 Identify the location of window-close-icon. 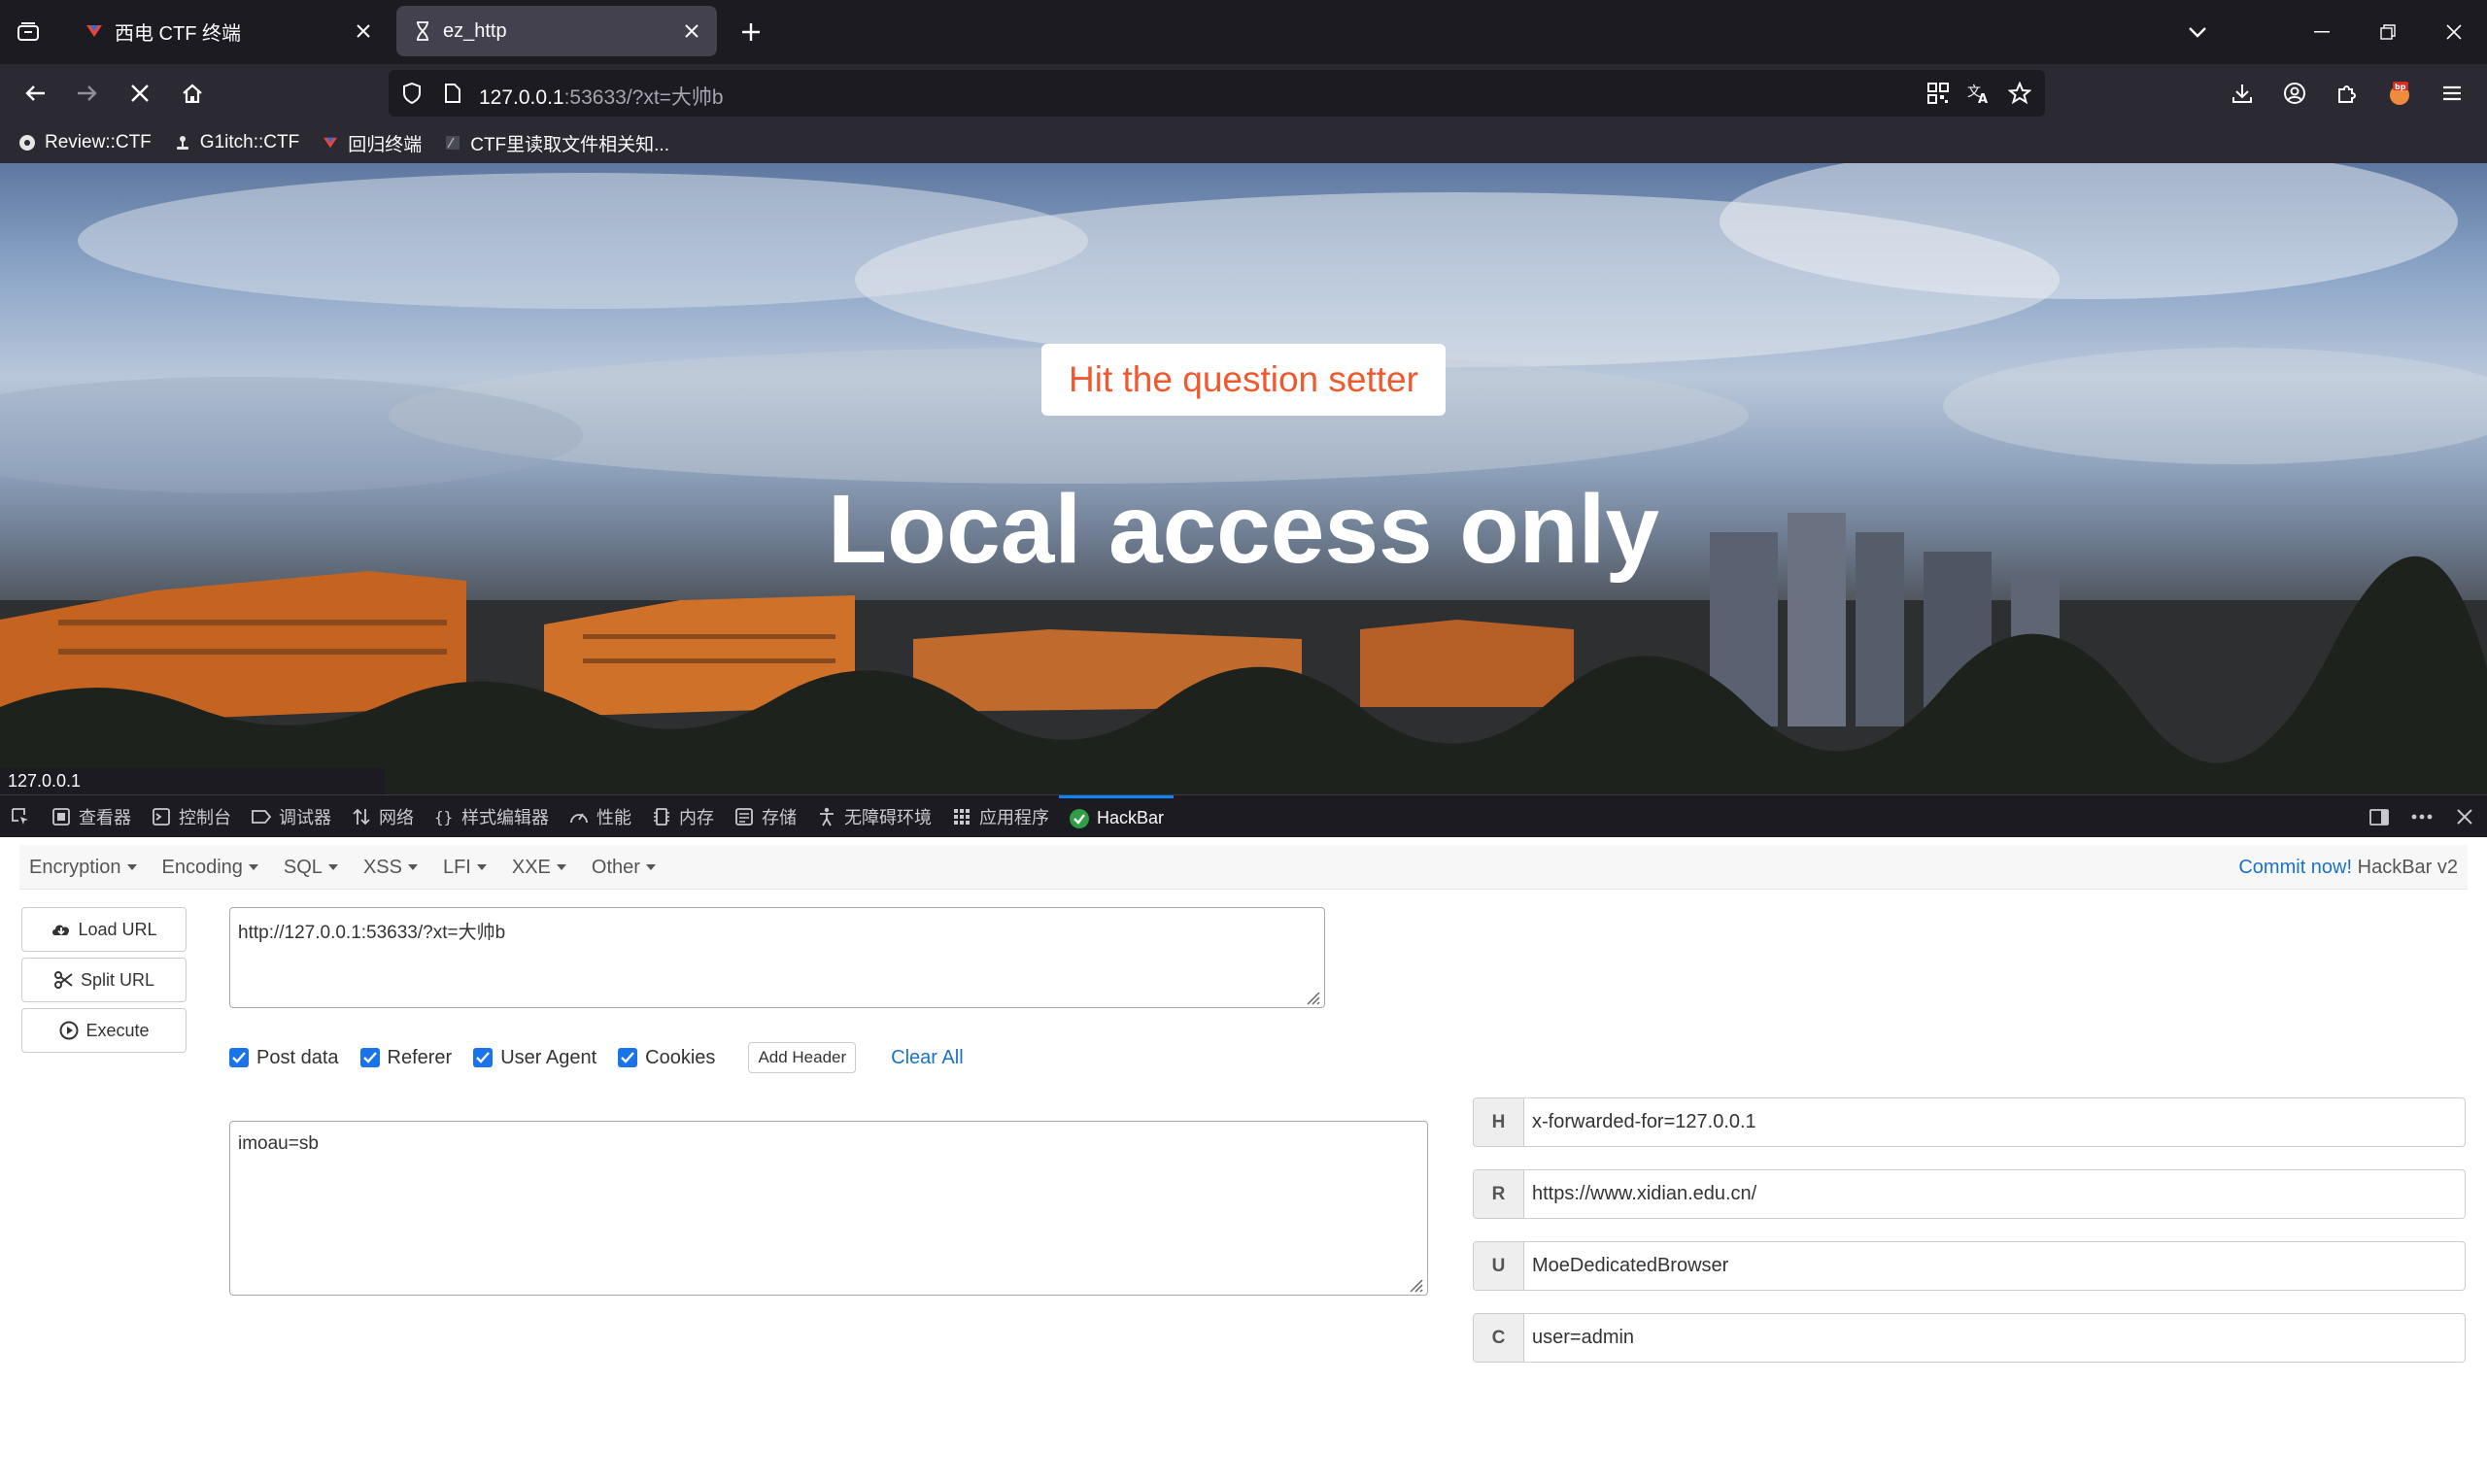
(2454, 32).